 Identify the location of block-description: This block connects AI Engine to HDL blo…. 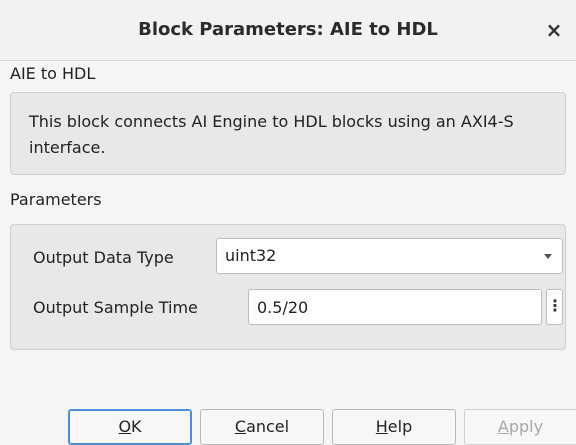
(271, 134).